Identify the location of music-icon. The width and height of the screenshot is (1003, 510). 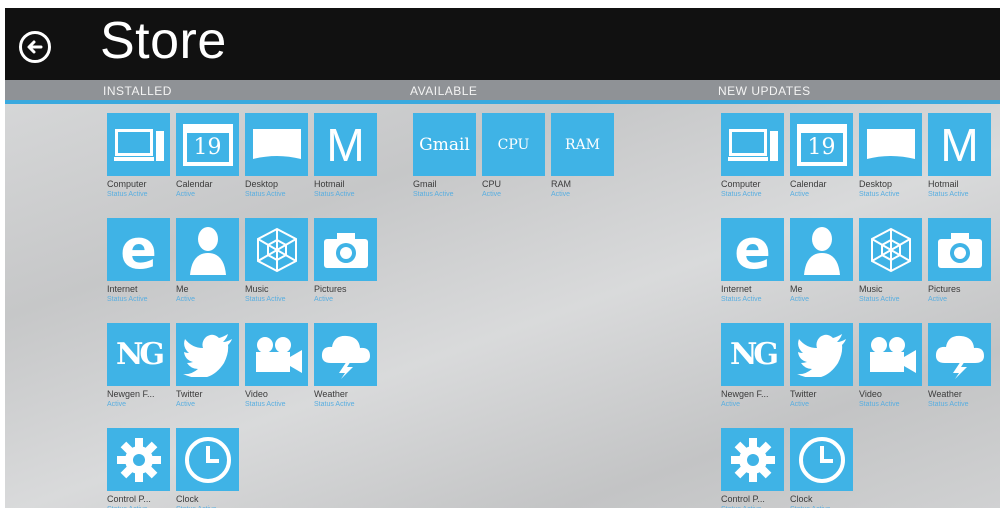
(891, 250).